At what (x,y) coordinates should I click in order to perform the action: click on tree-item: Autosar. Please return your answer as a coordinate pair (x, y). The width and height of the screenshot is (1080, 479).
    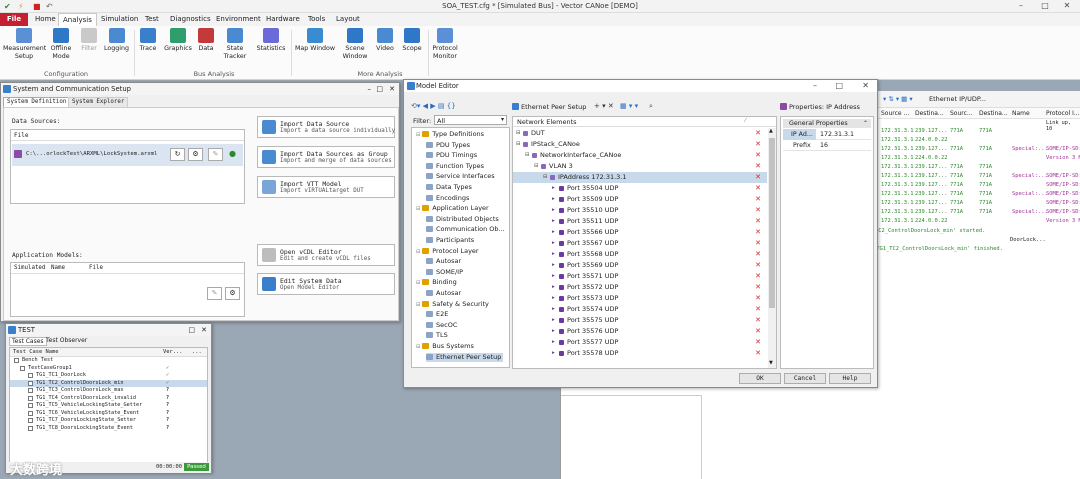
    Looking at the image, I should click on (443, 261).